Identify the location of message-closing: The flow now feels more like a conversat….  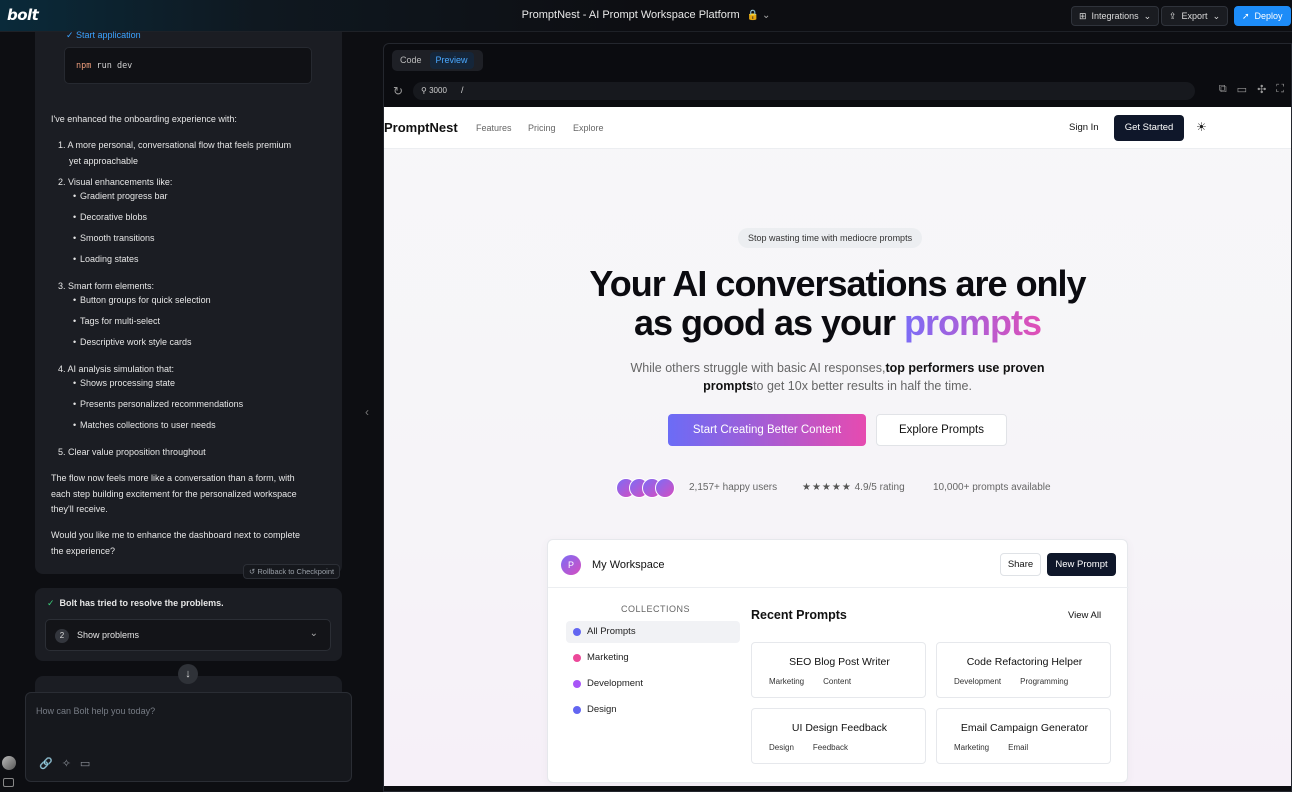
(173, 478).